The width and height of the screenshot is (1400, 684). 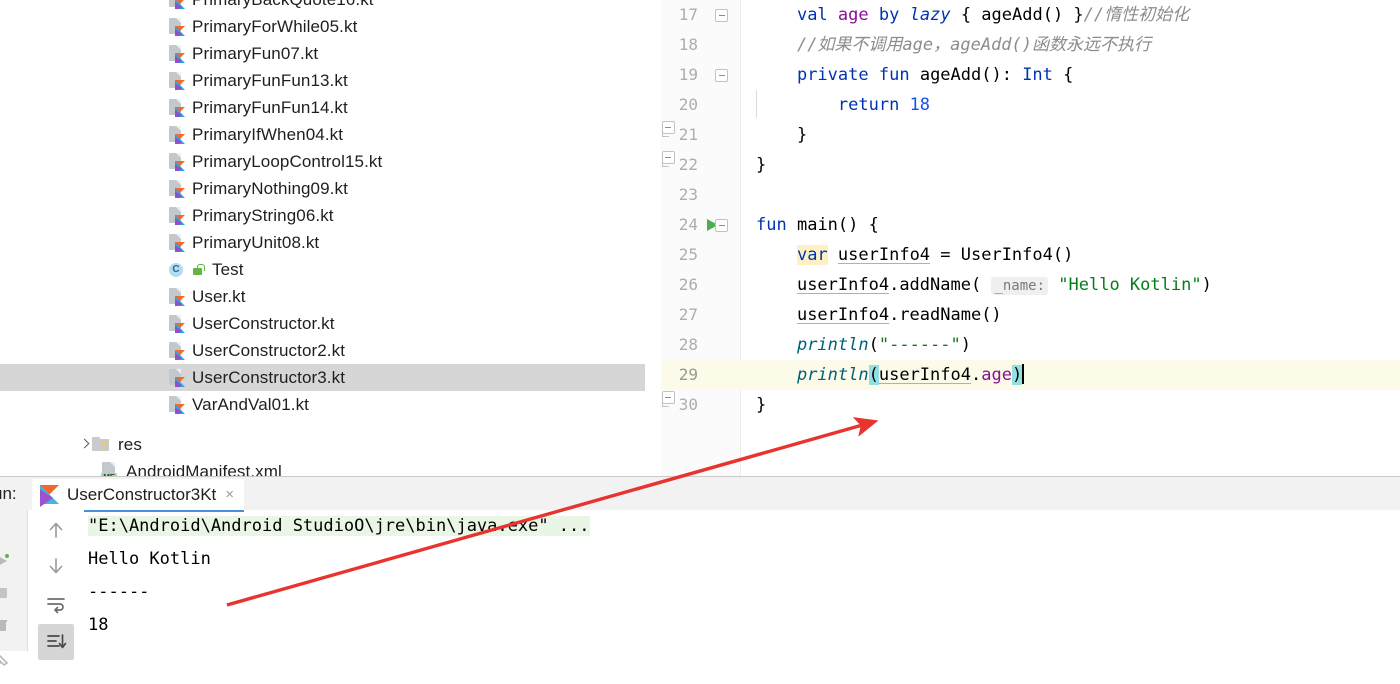 I want to click on tree-item-primarynothing09-kt: PrimaryNothing09.kt, so click(x=322, y=188).